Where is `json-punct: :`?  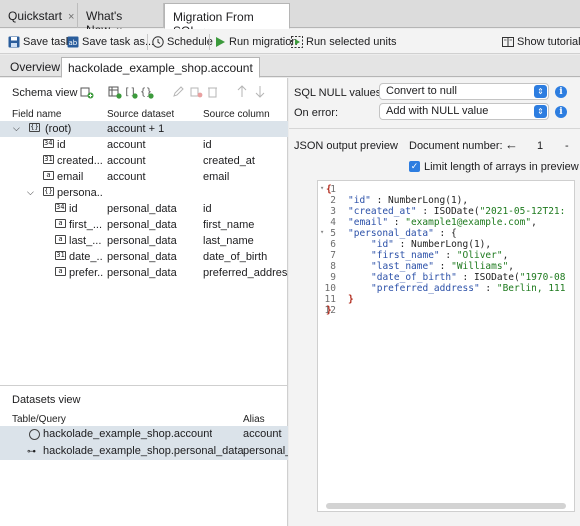 json-punct: : is located at coordinates (397, 222).